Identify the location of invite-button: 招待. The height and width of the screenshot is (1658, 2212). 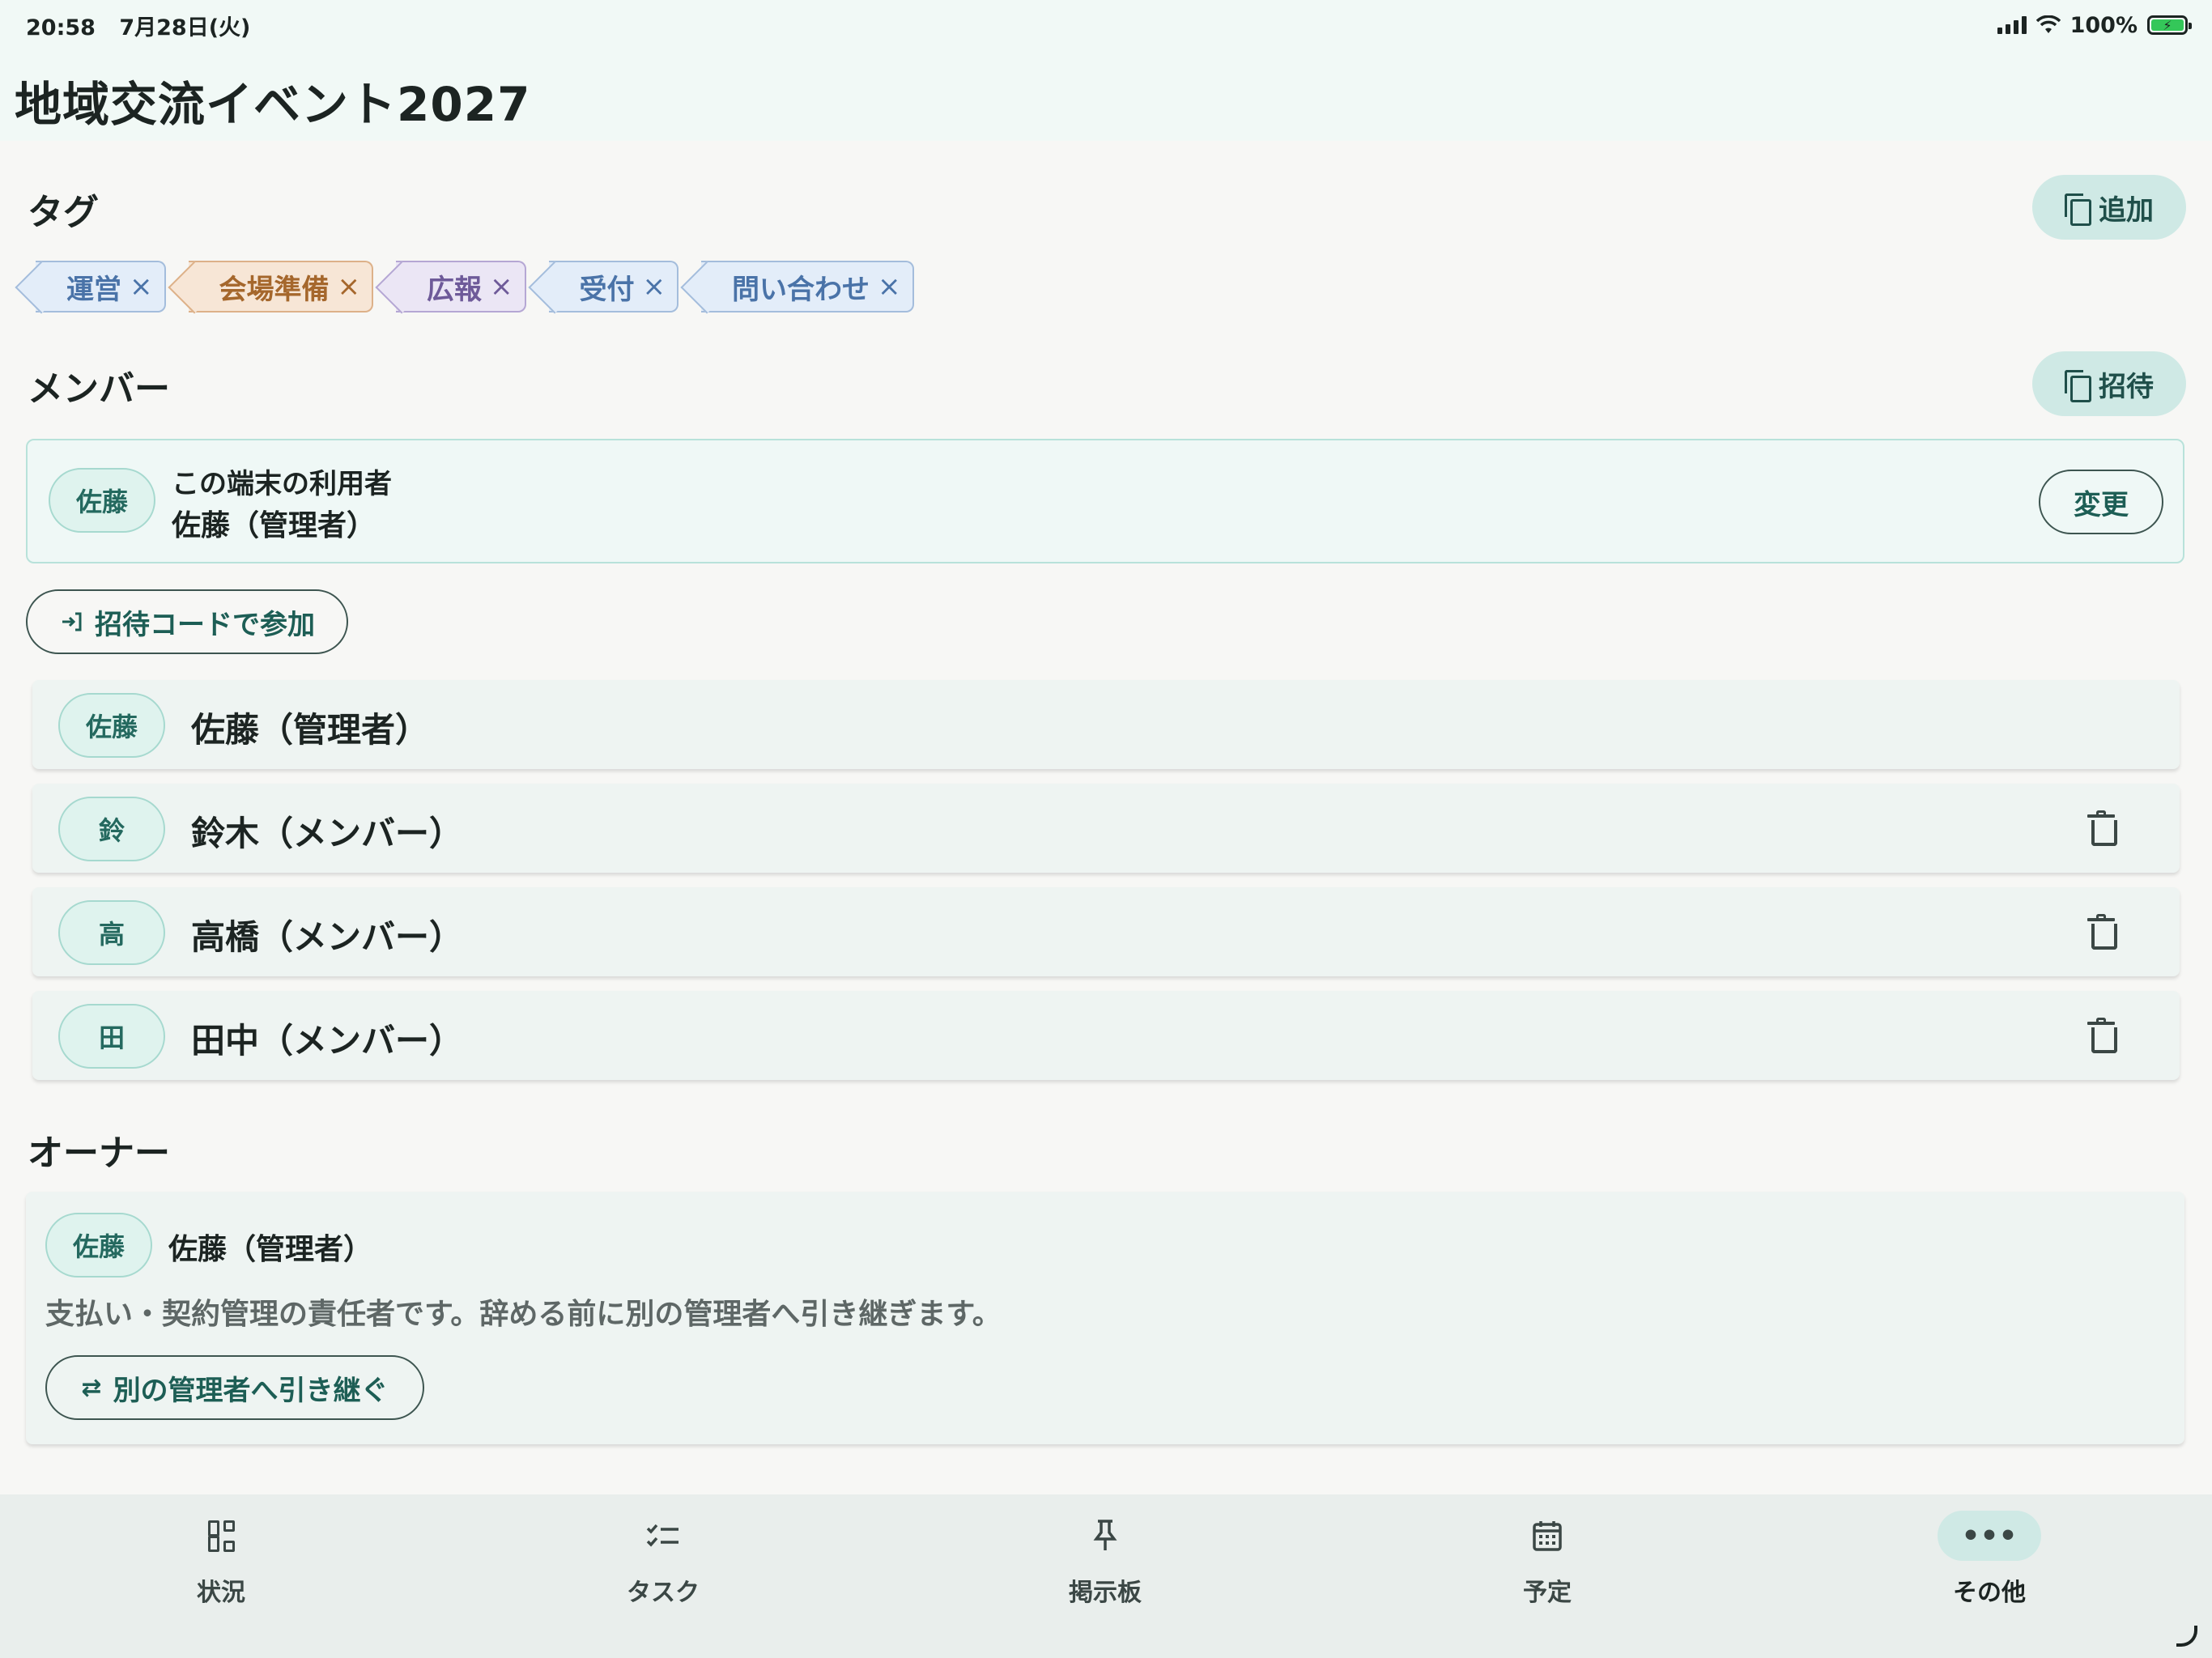
(2109, 383).